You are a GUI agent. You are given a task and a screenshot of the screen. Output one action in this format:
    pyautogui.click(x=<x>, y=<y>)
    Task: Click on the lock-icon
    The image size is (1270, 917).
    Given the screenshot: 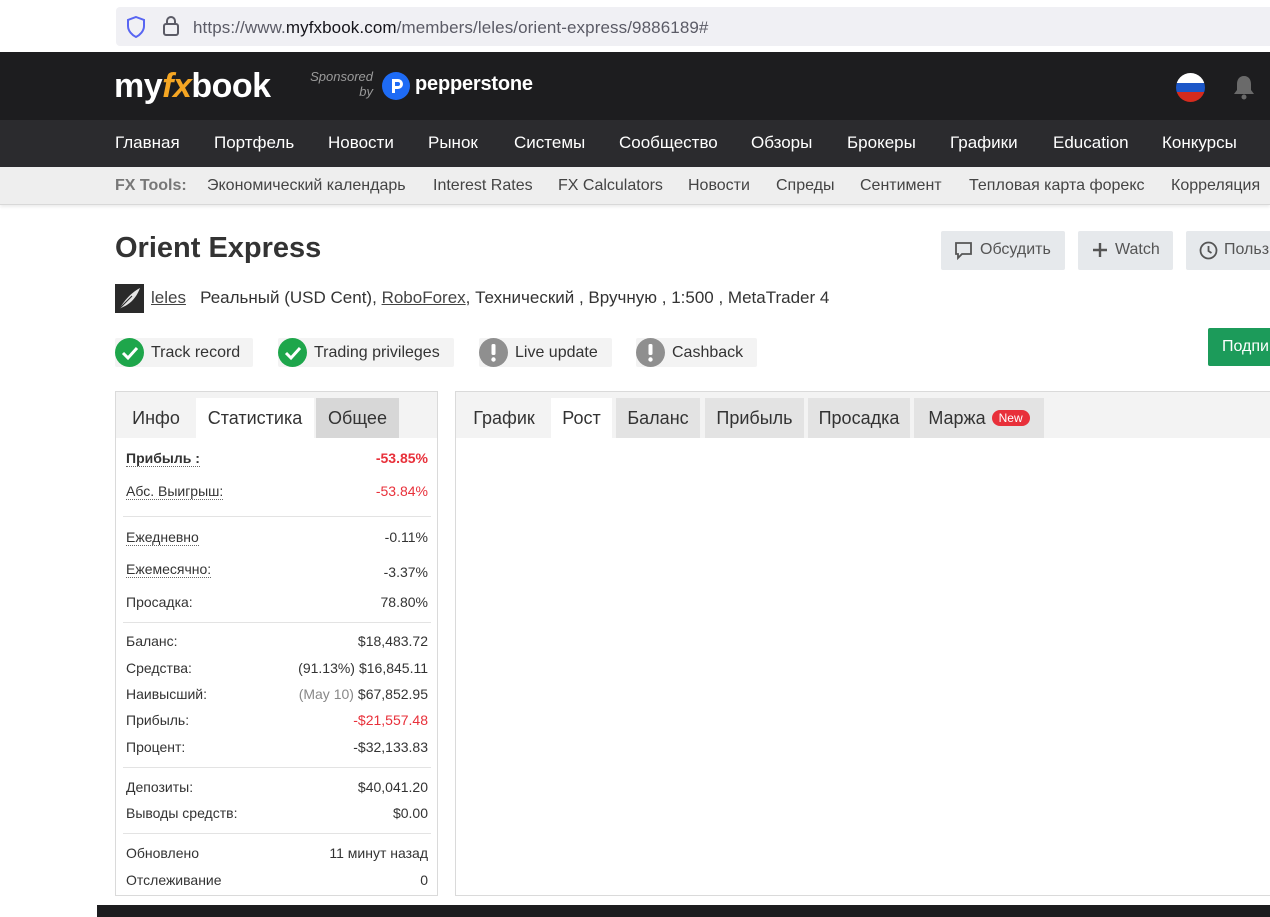 What is the action you would take?
    pyautogui.click(x=171, y=26)
    